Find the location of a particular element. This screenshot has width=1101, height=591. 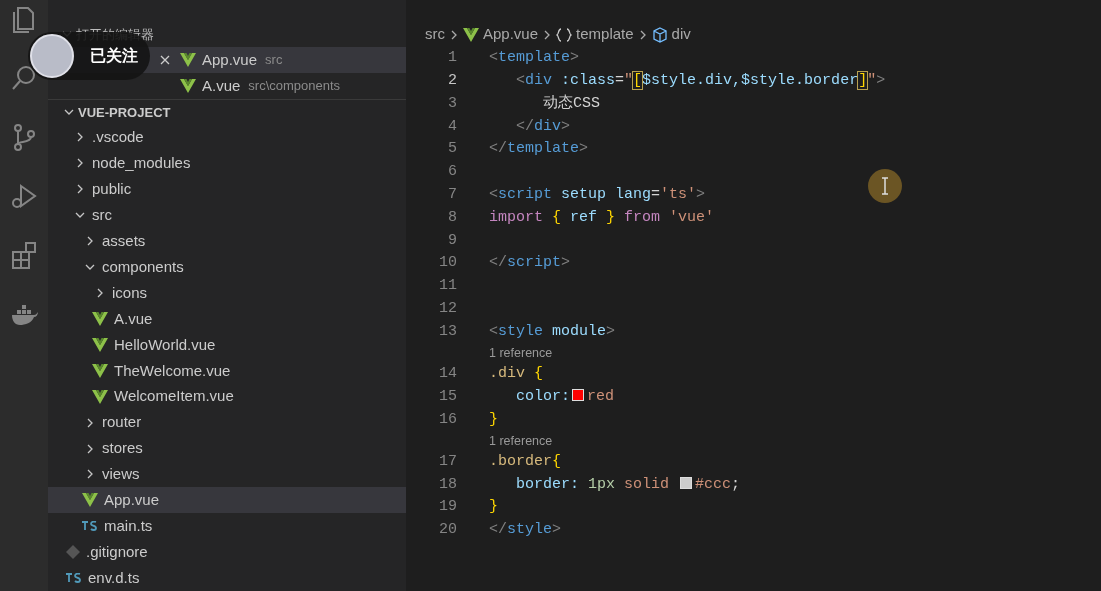

line-number: 20 is located at coordinates (447, 530).